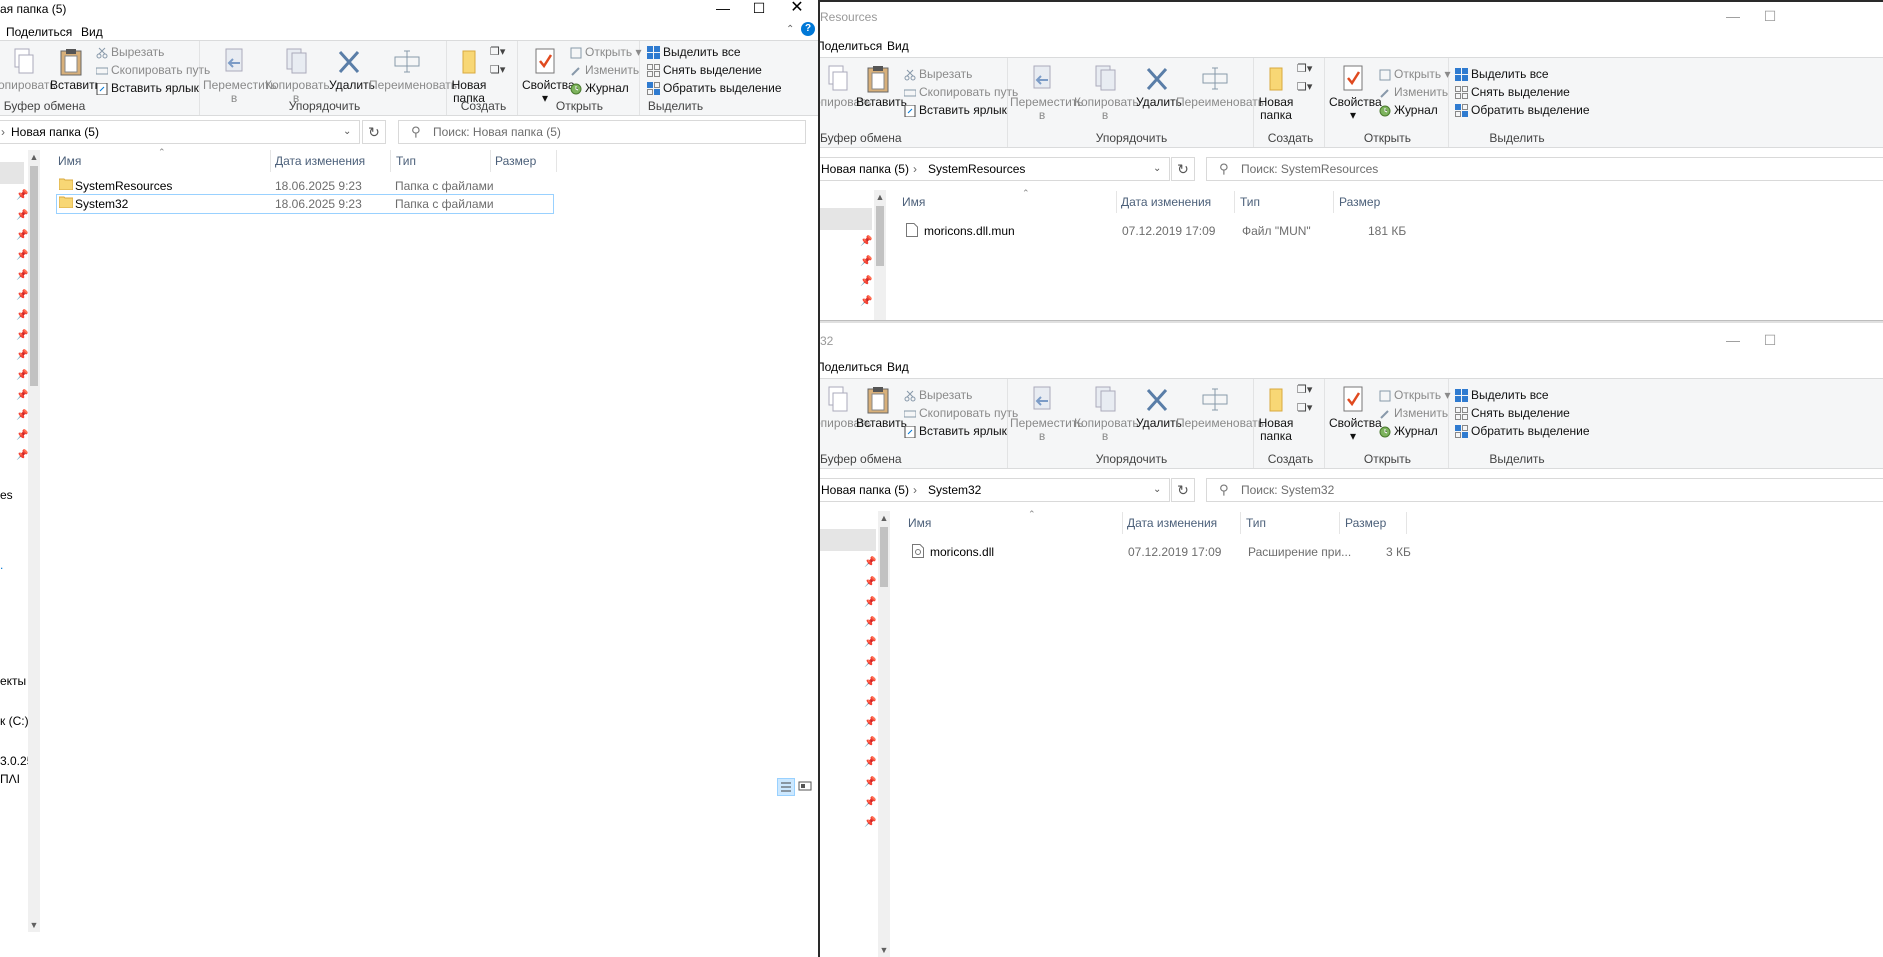  I want to click on nav-item-link: ., so click(1, 565).